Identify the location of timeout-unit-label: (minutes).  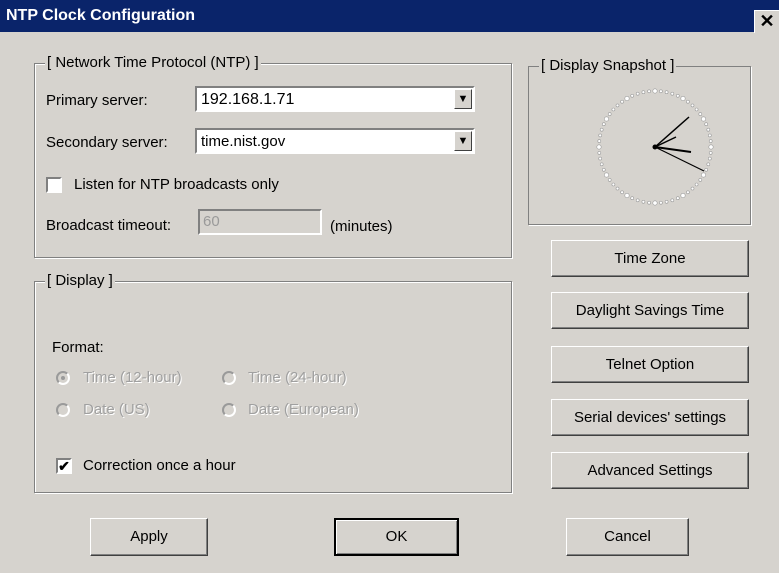
(361, 226).